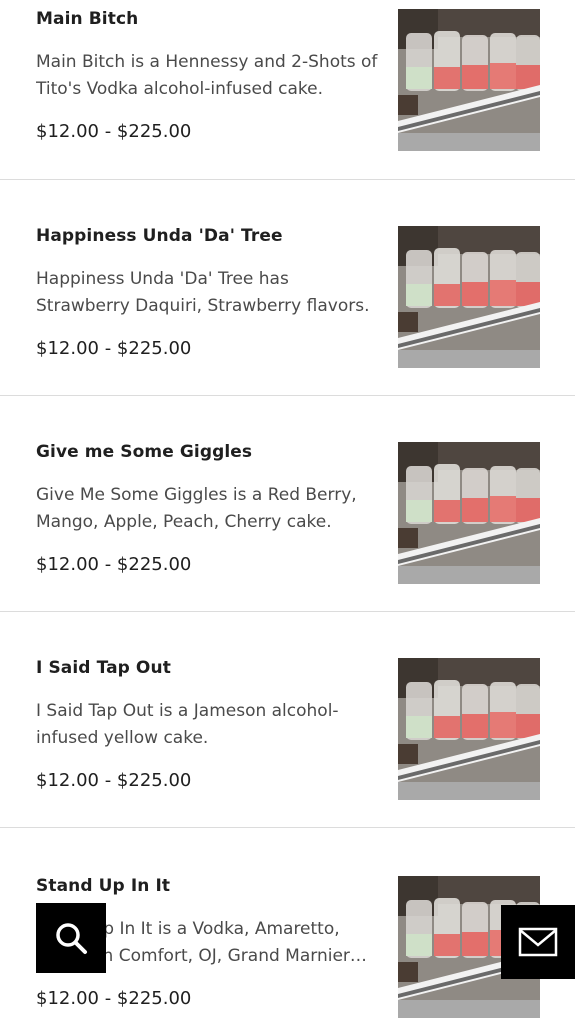 The height and width of the screenshot is (1023, 575). I want to click on item-name: Main Bitch, so click(87, 19).